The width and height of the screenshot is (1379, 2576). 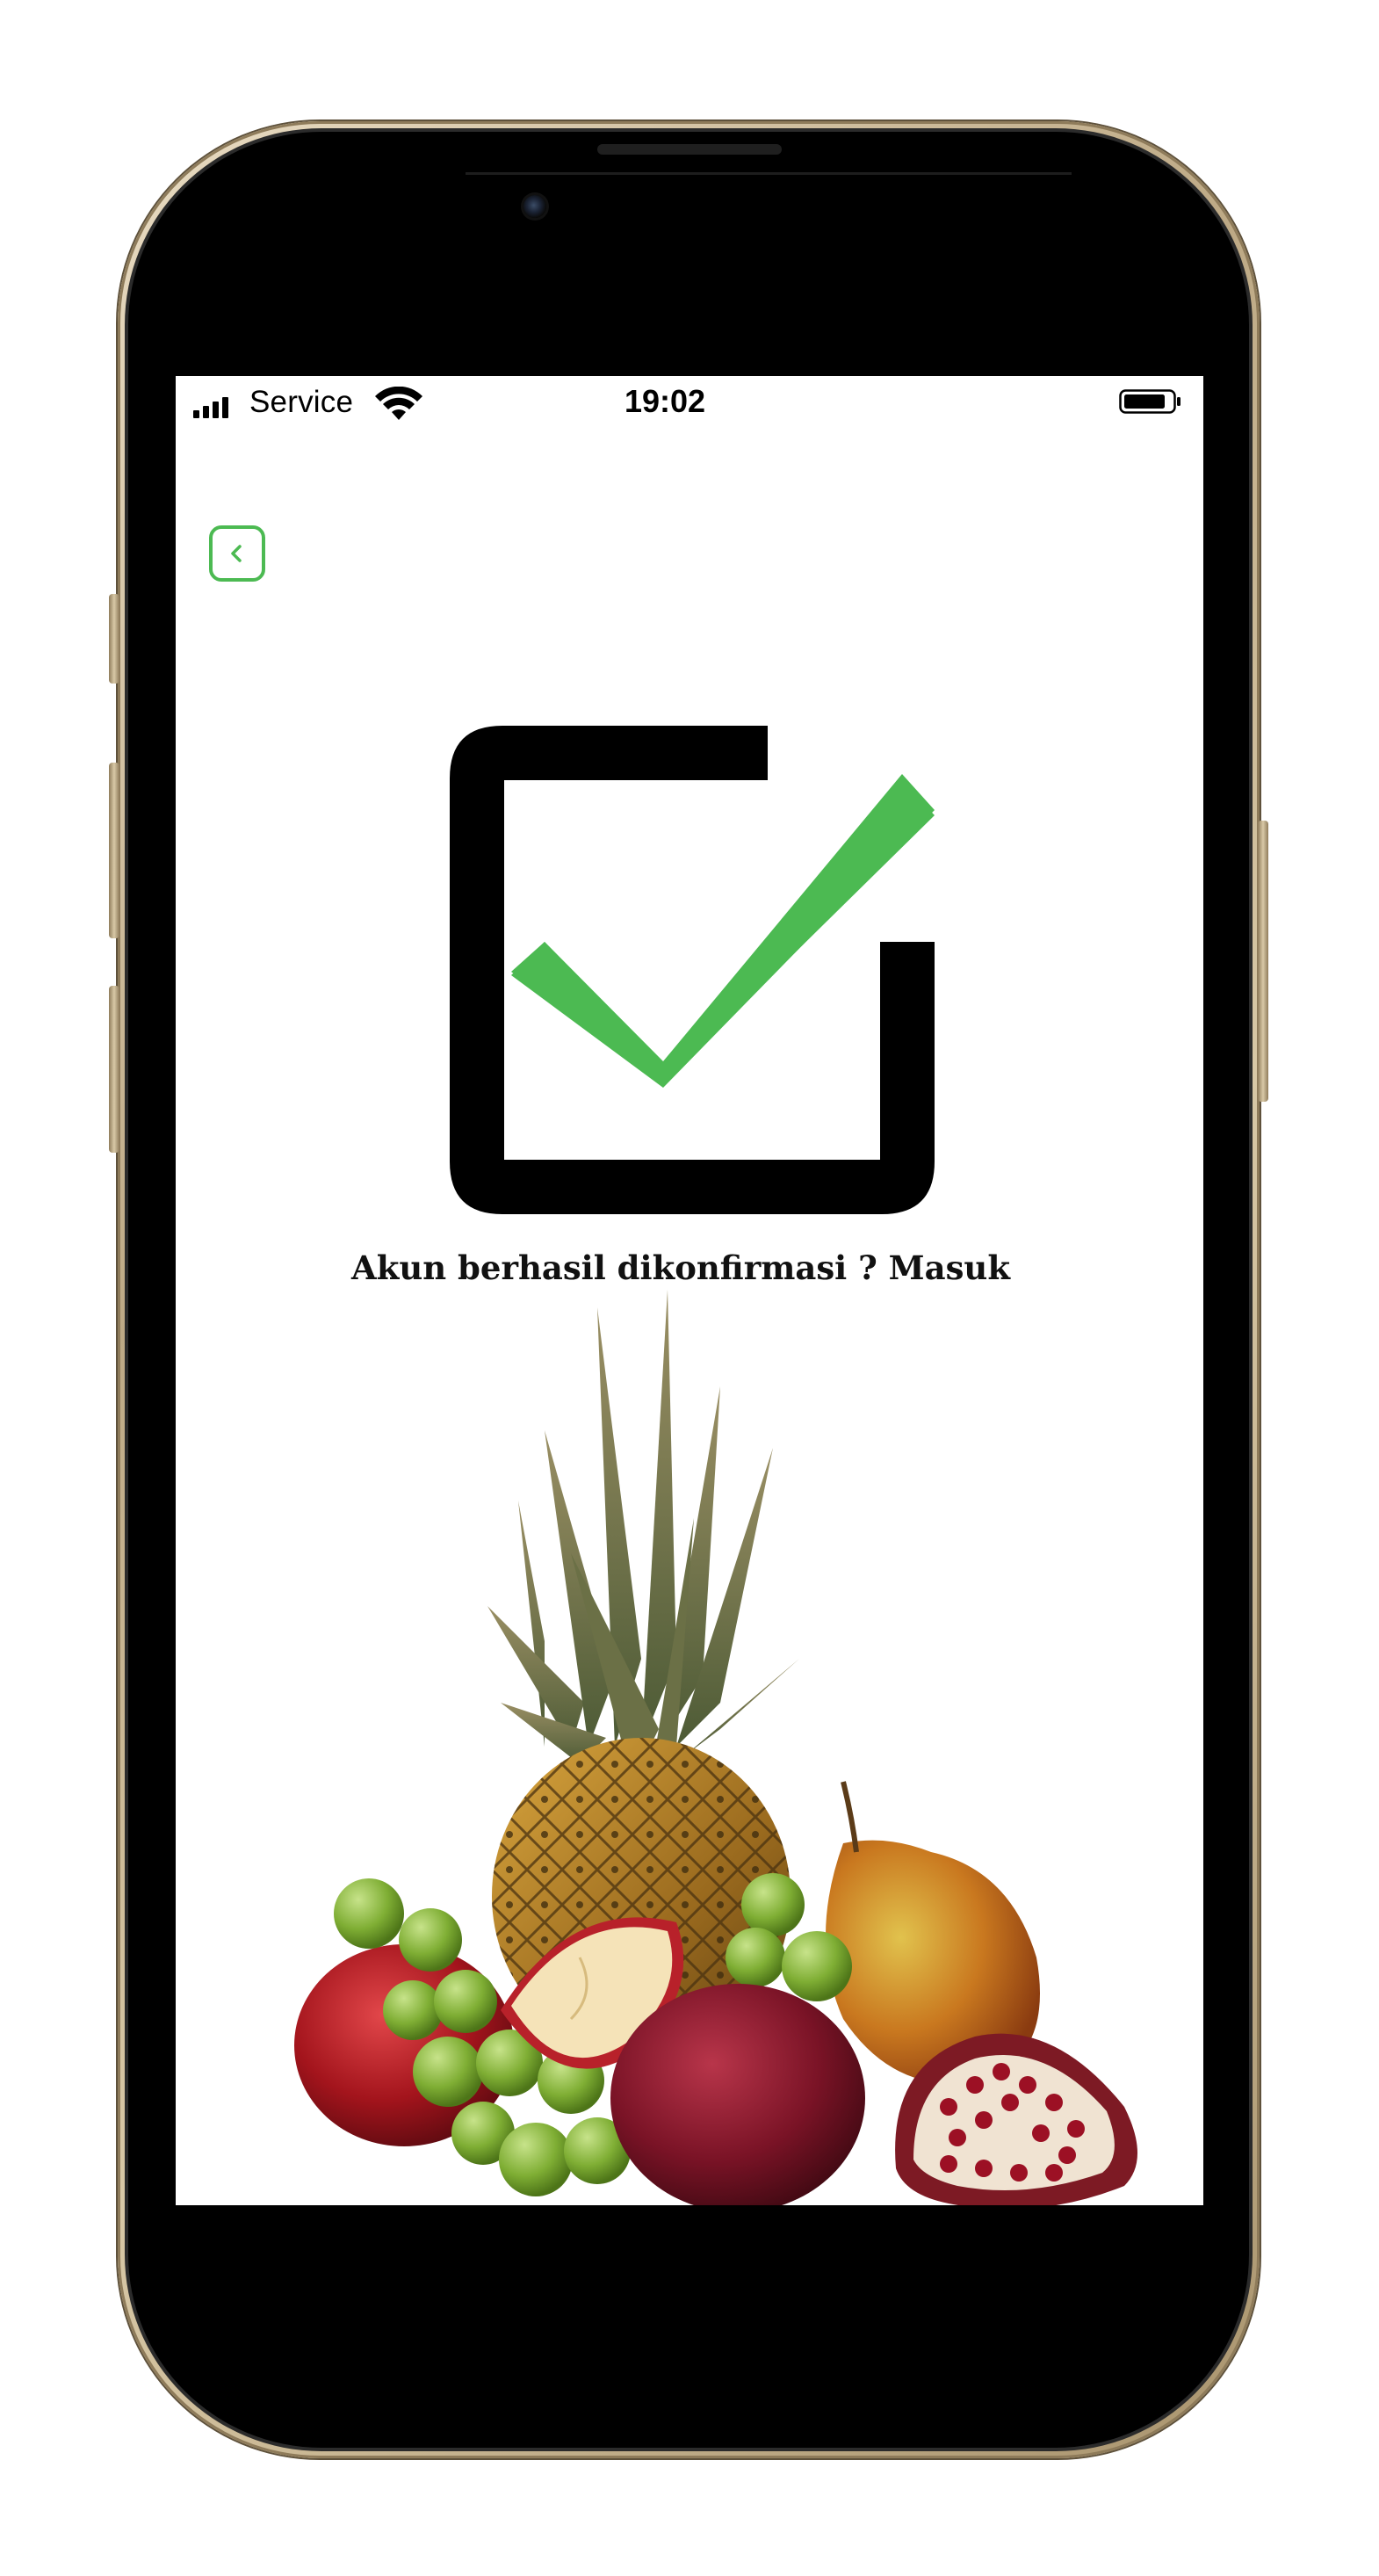 I want to click on battery-icon, so click(x=1149, y=401).